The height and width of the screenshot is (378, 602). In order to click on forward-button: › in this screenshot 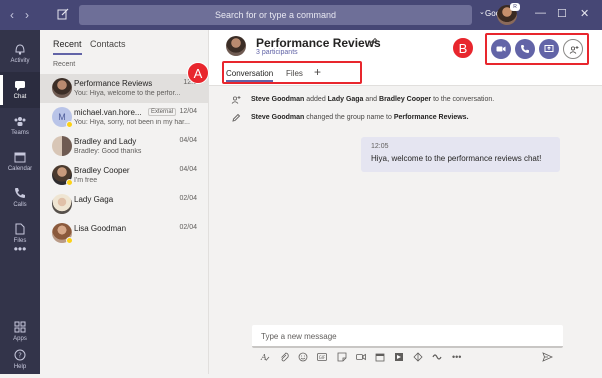, I will do `click(27, 15)`.